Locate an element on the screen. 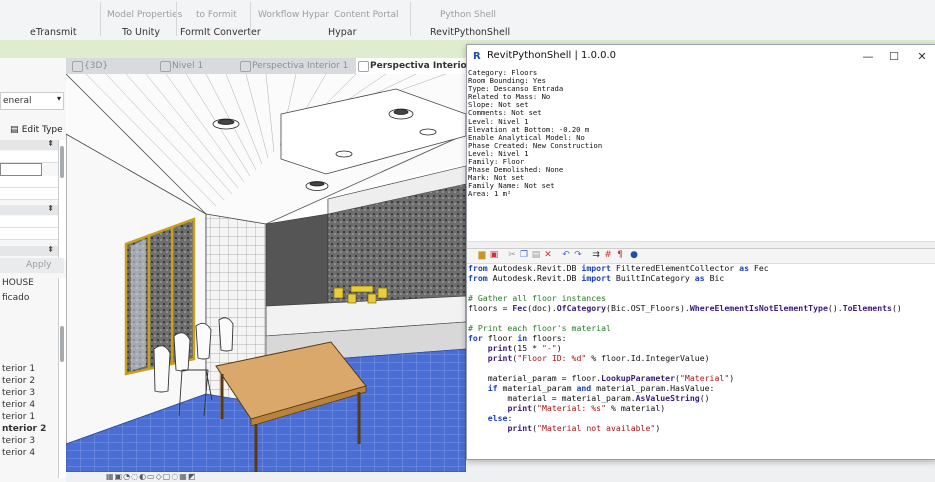 This screenshot has height=482, width=935. copy-icon: ❐ is located at coordinates (524, 255).